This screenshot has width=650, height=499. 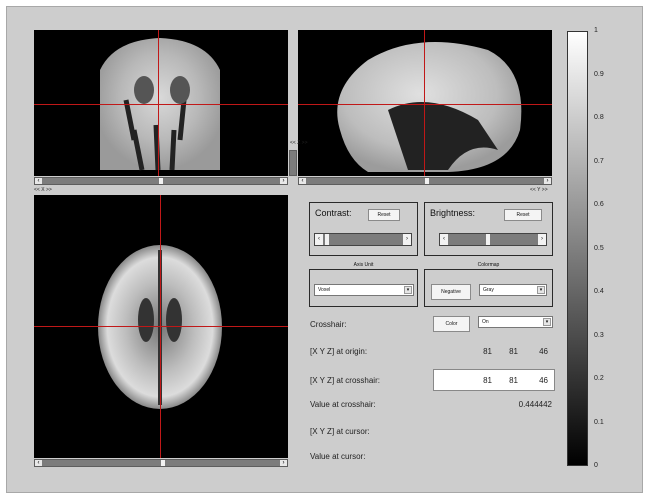 What do you see at coordinates (345, 380) in the screenshot?
I see `crosshair-coords-label: [X Y Z] at crosshair:` at bounding box center [345, 380].